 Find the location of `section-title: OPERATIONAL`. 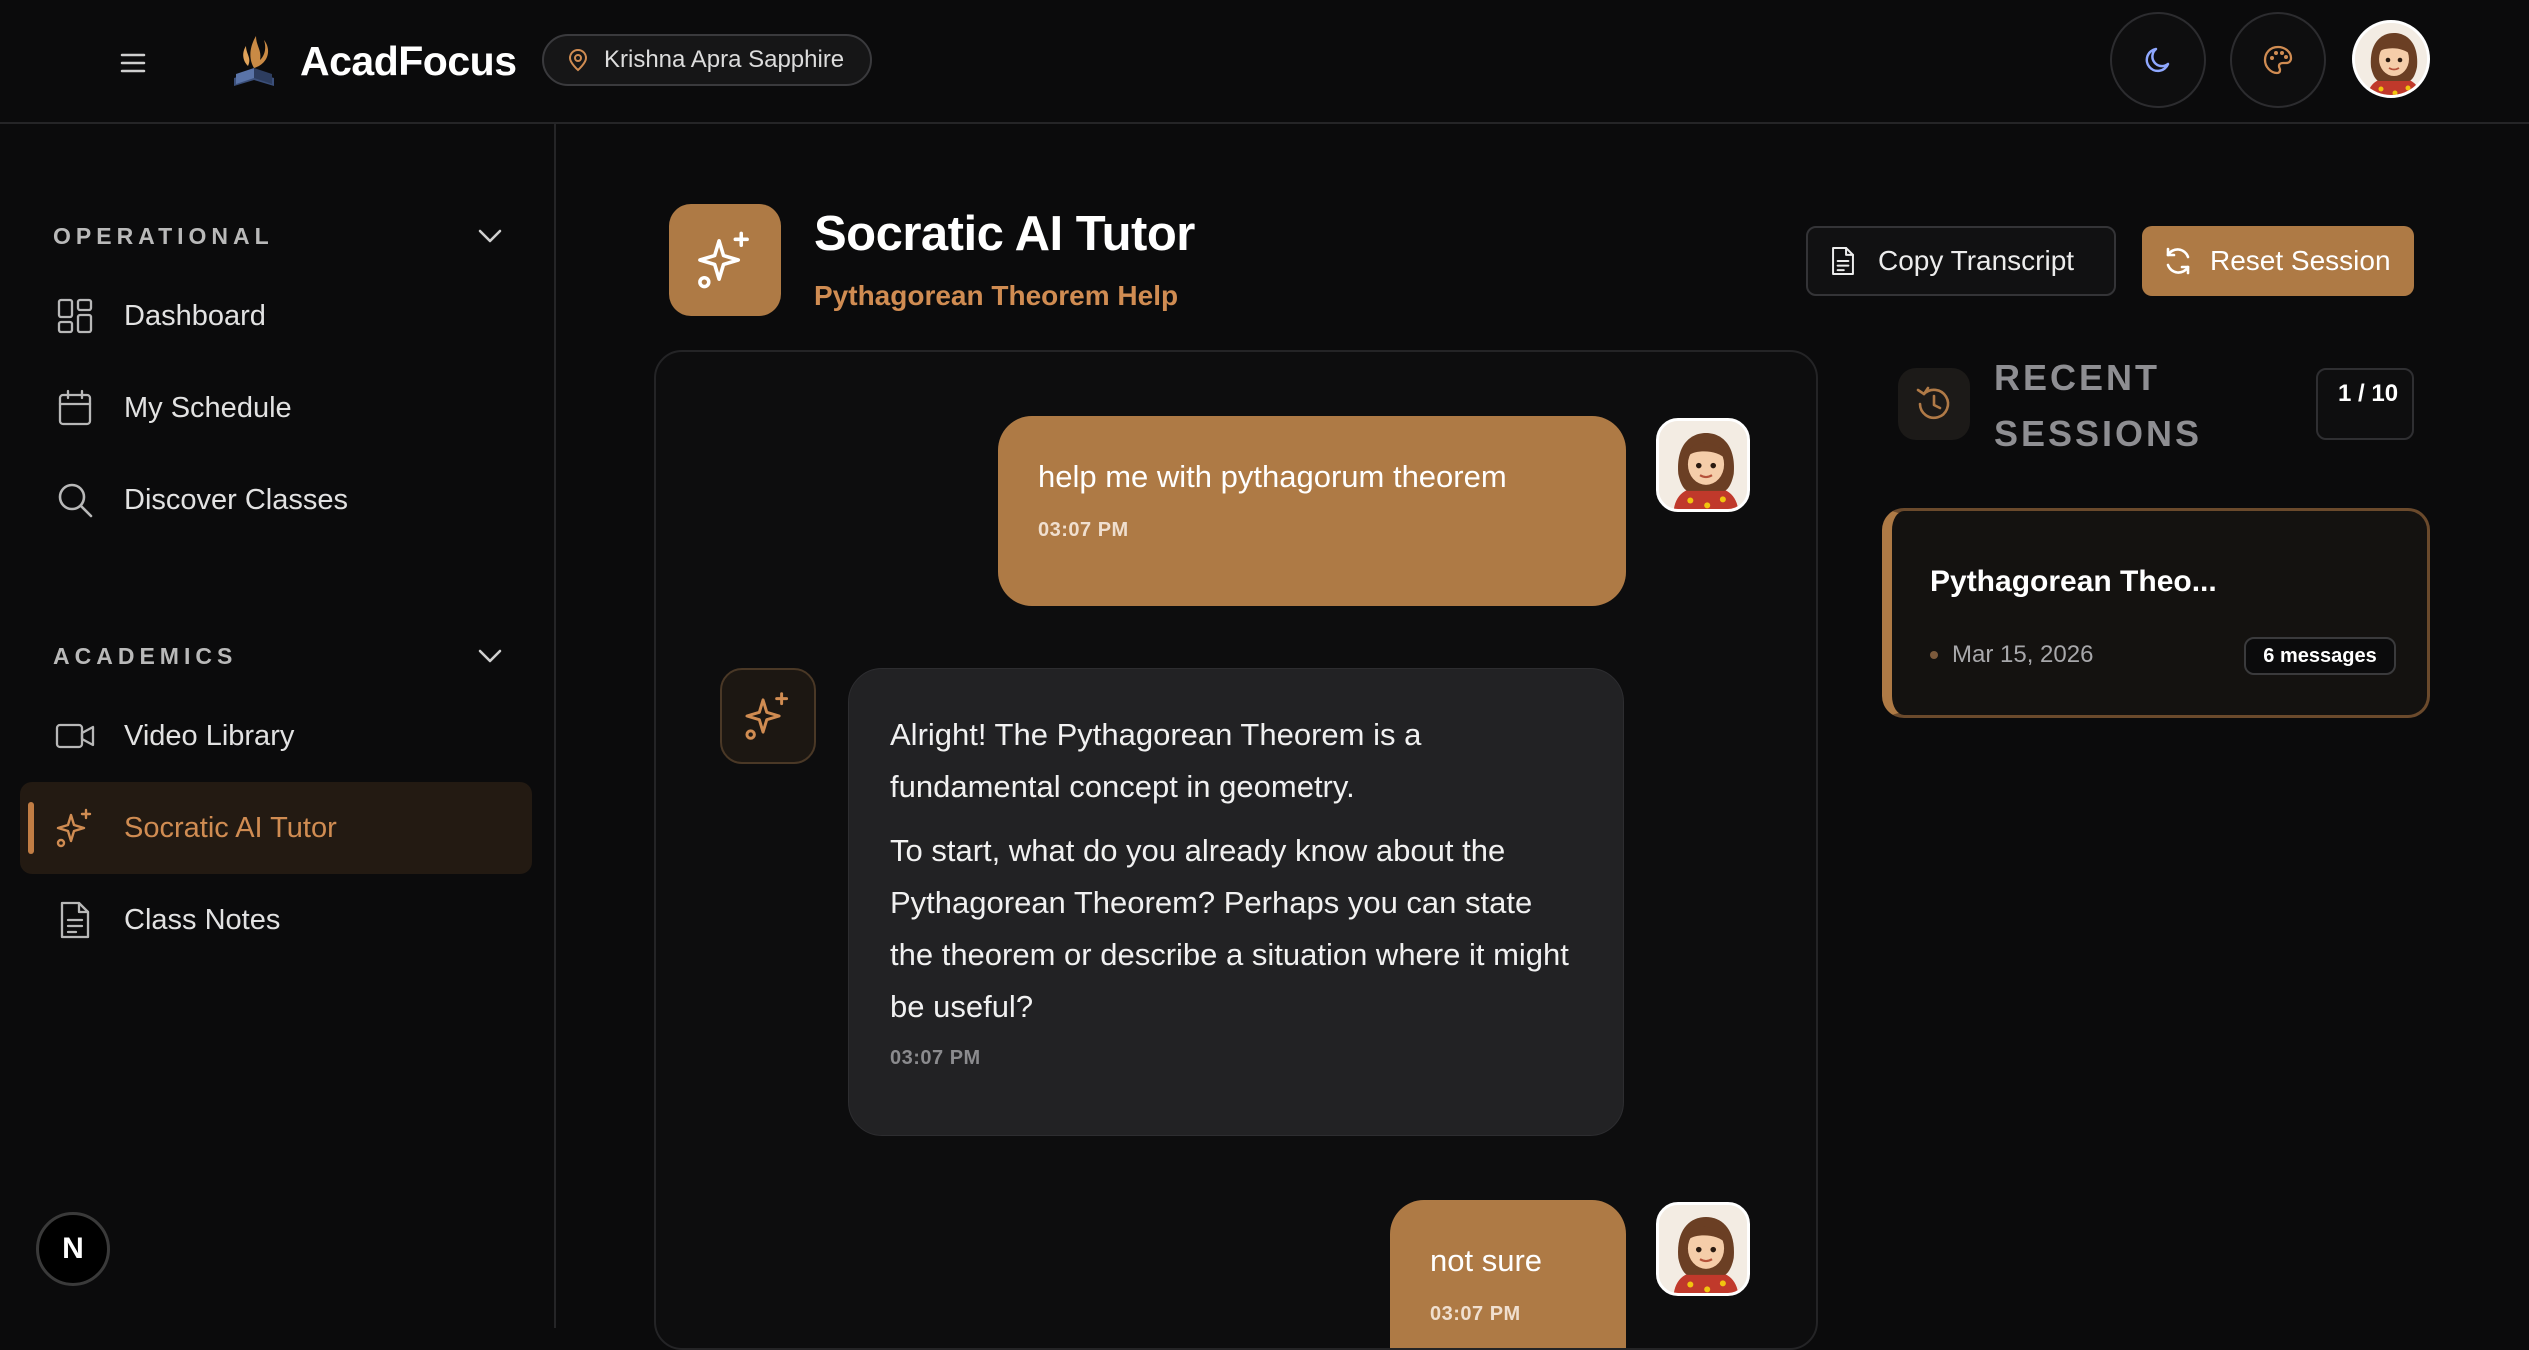

section-title: OPERATIONAL is located at coordinates (163, 235).